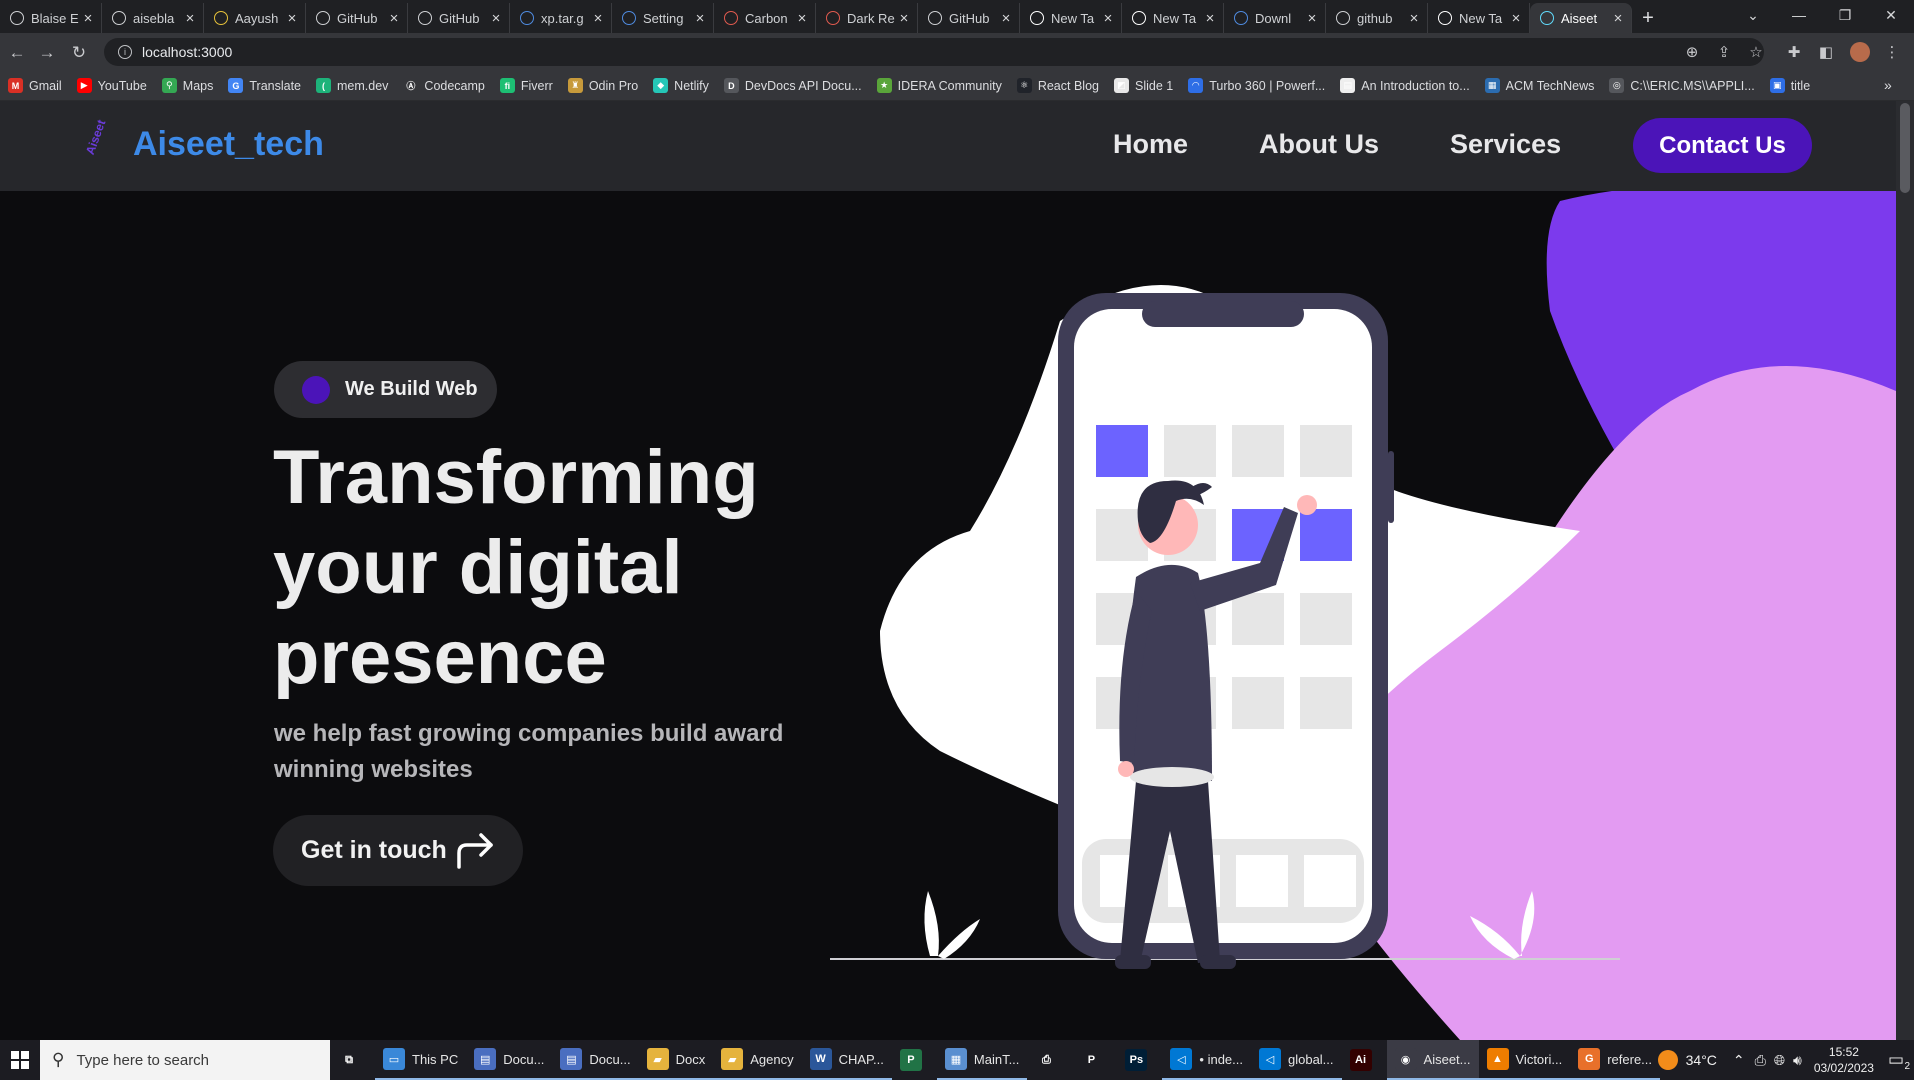 This screenshot has height=1080, width=1914. What do you see at coordinates (1275, 18) in the screenshot?
I see `browser-tab: Downl ×` at bounding box center [1275, 18].